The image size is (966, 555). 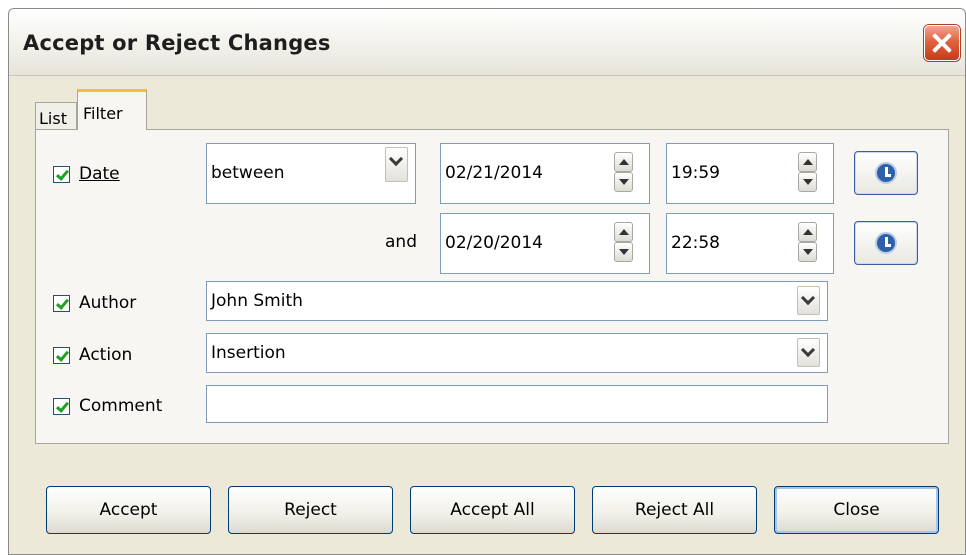 What do you see at coordinates (750, 173) in the screenshot?
I see `start-time-field: 19:59` at bounding box center [750, 173].